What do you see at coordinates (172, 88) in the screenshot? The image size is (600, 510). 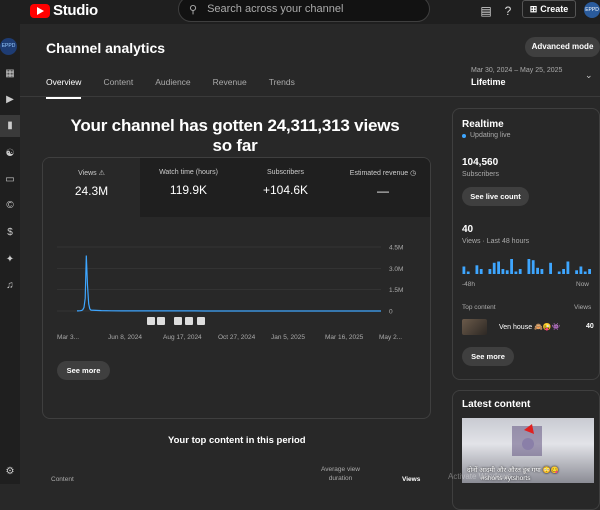 I see `tab-audience: Audience` at bounding box center [172, 88].